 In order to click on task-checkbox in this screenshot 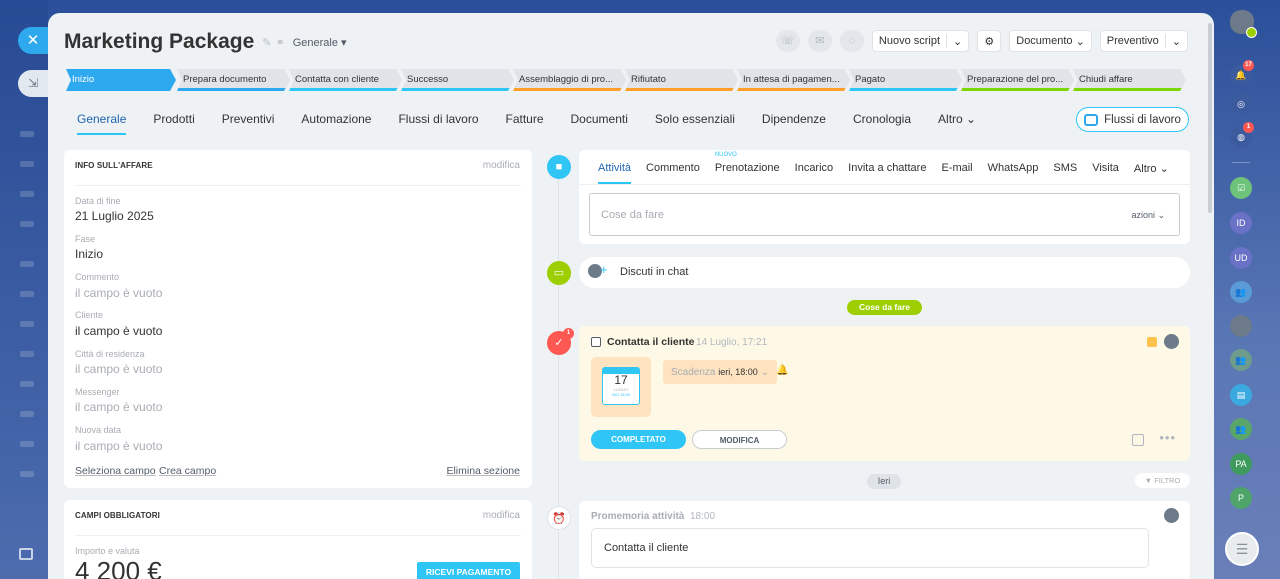, I will do `click(596, 342)`.